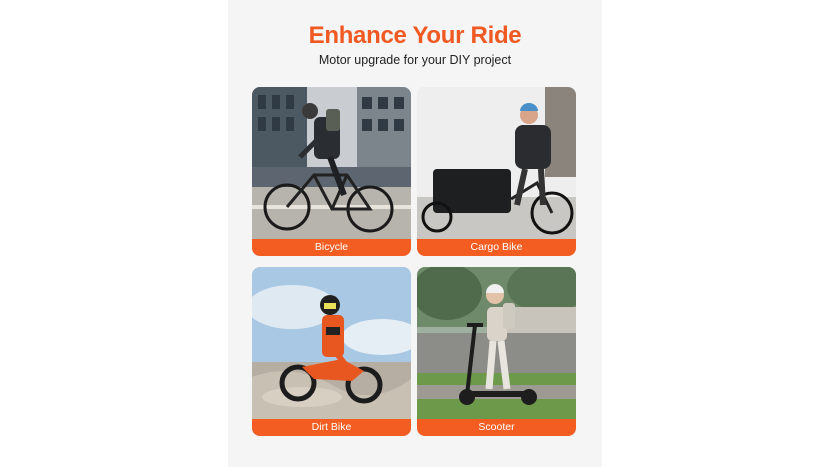  Describe the element at coordinates (331, 163) in the screenshot. I see `bicycle-photo` at that location.